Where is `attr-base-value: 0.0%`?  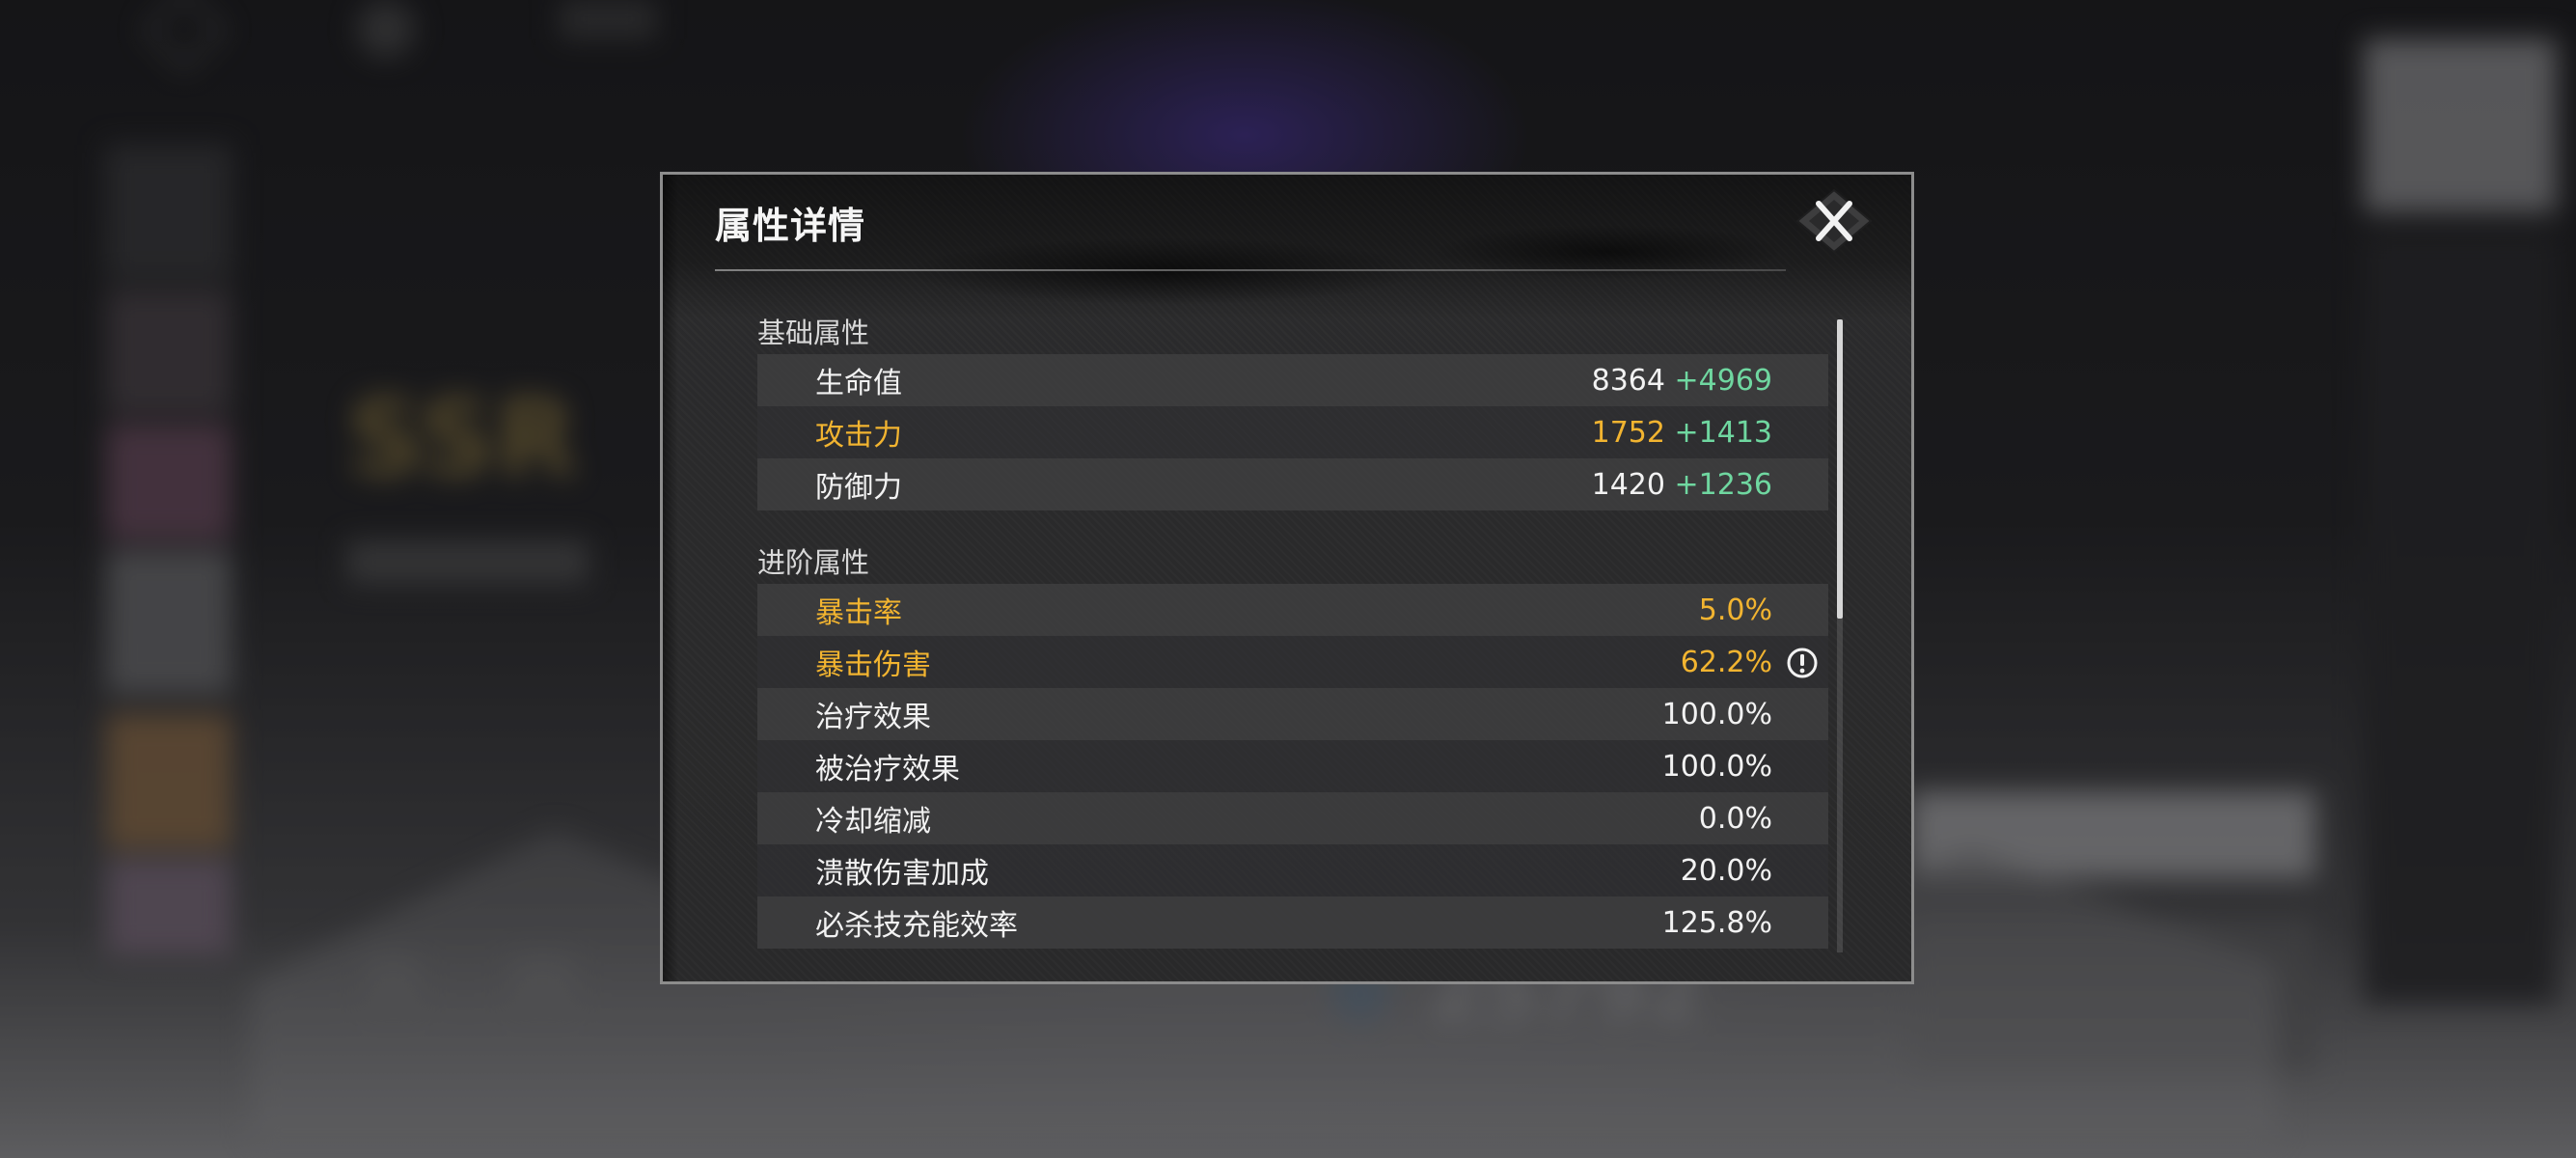 attr-base-value: 0.0% is located at coordinates (1735, 818).